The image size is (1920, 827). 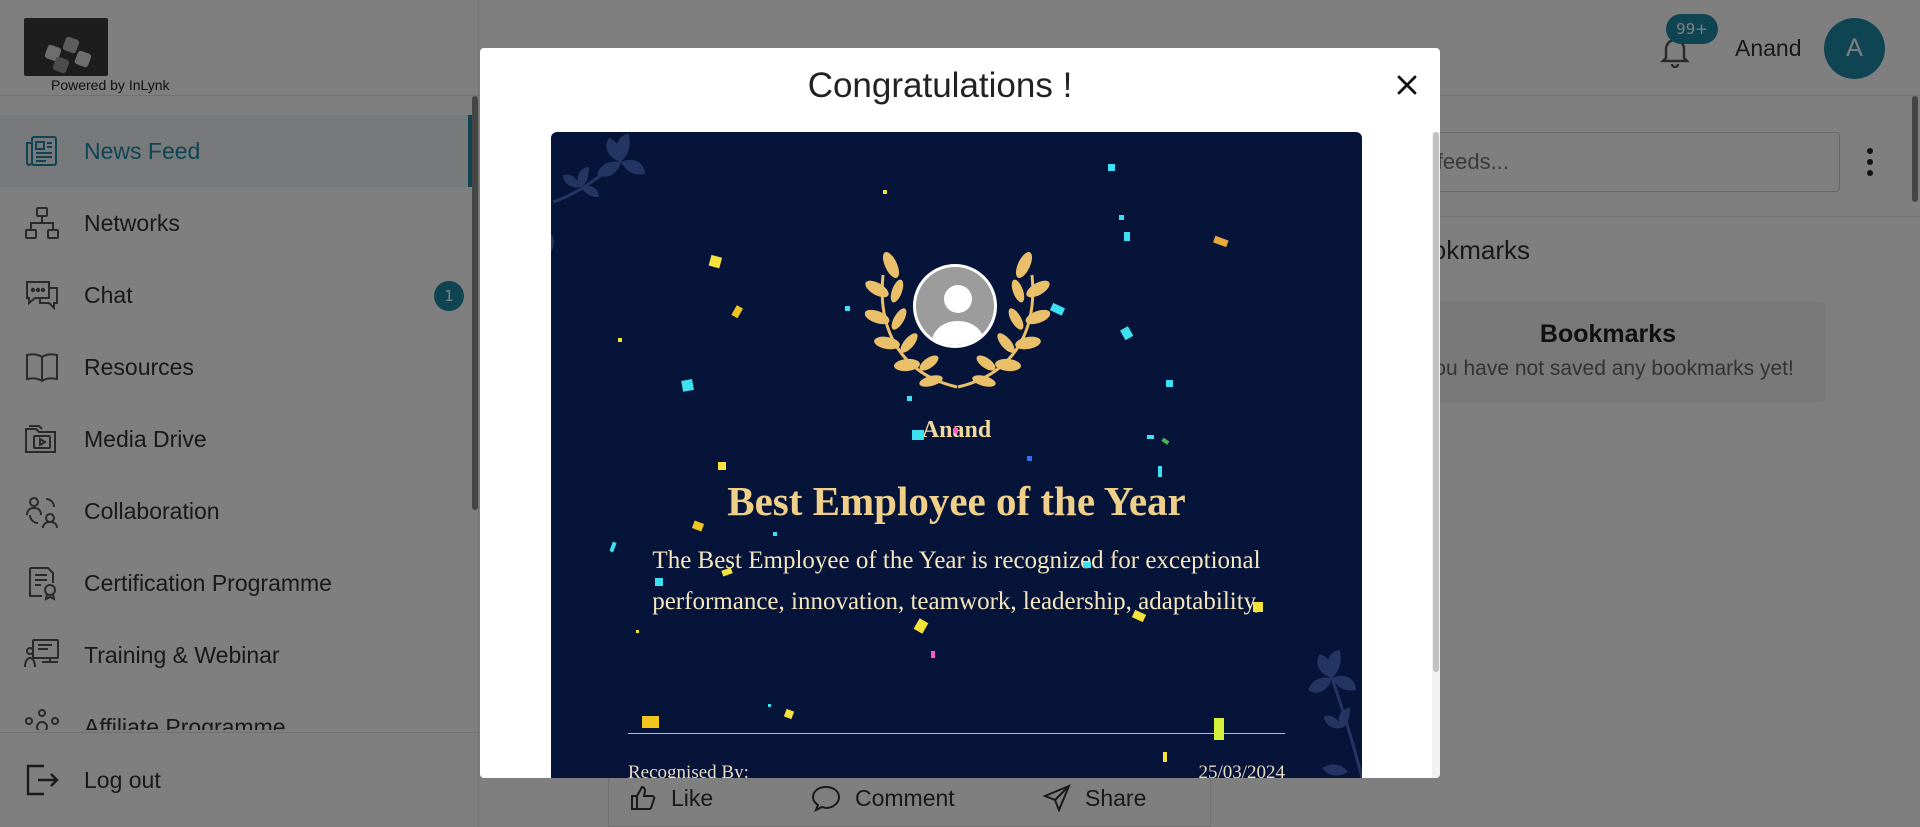 What do you see at coordinates (956, 430) in the screenshot?
I see `recipient-name: Anand` at bounding box center [956, 430].